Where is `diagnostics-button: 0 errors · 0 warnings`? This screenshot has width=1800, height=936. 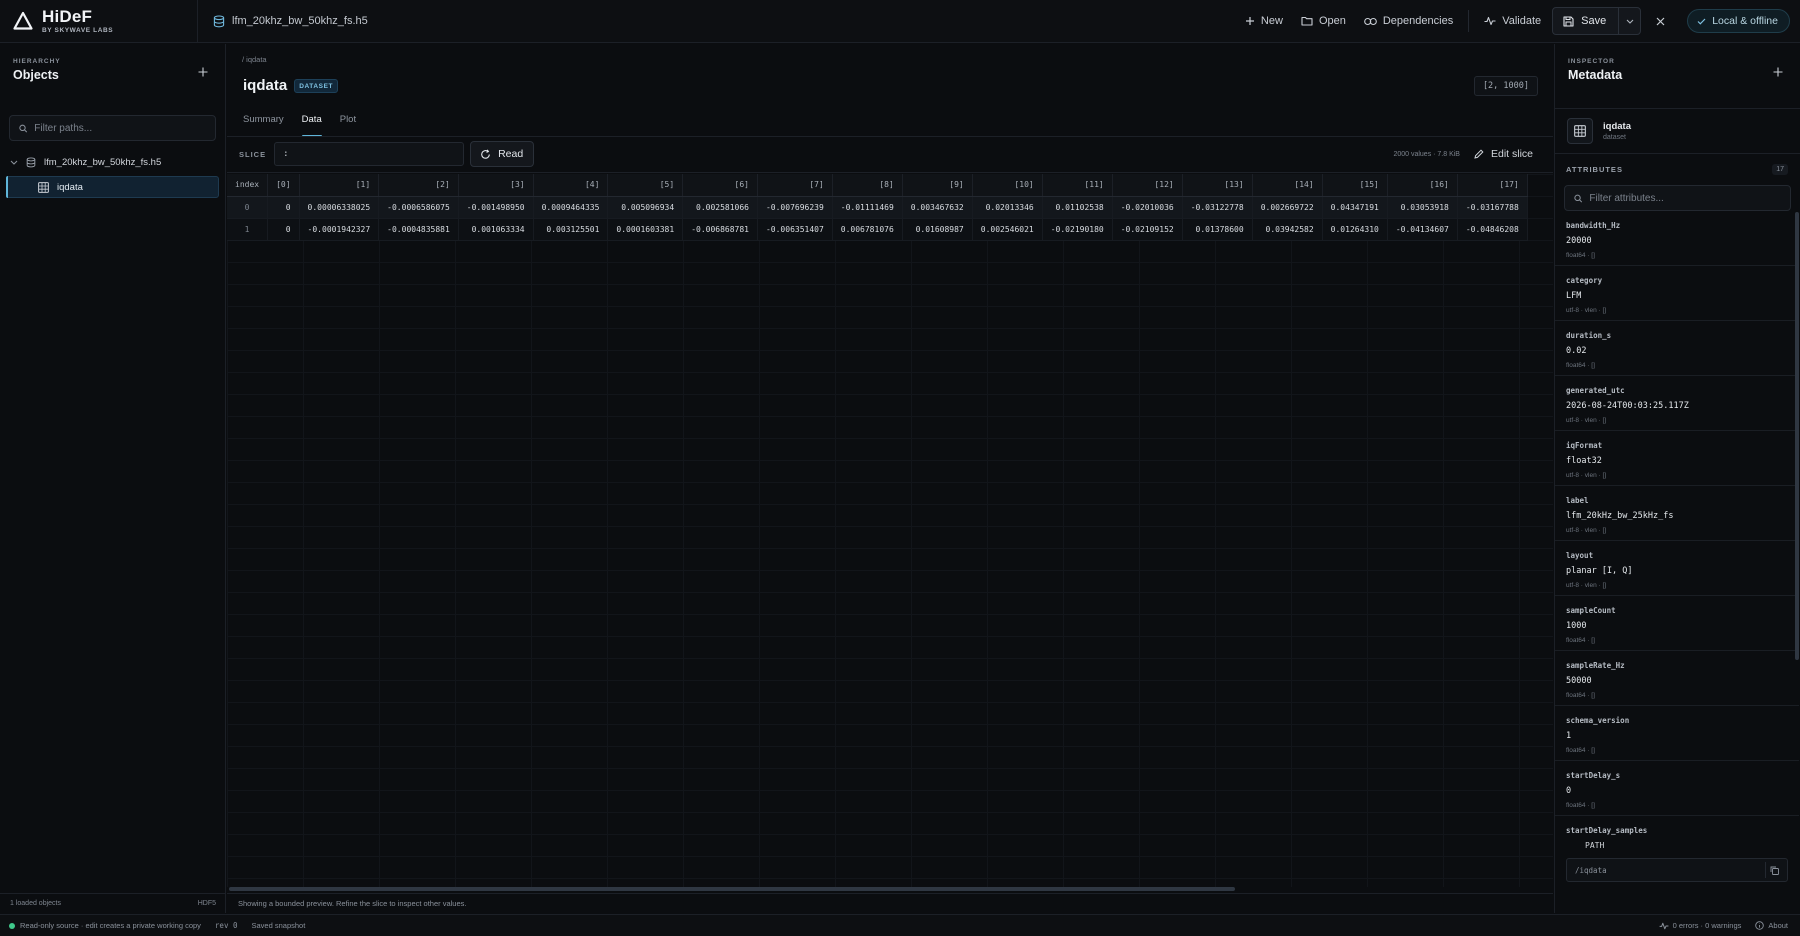 diagnostics-button: 0 errors · 0 warnings is located at coordinates (1700, 925).